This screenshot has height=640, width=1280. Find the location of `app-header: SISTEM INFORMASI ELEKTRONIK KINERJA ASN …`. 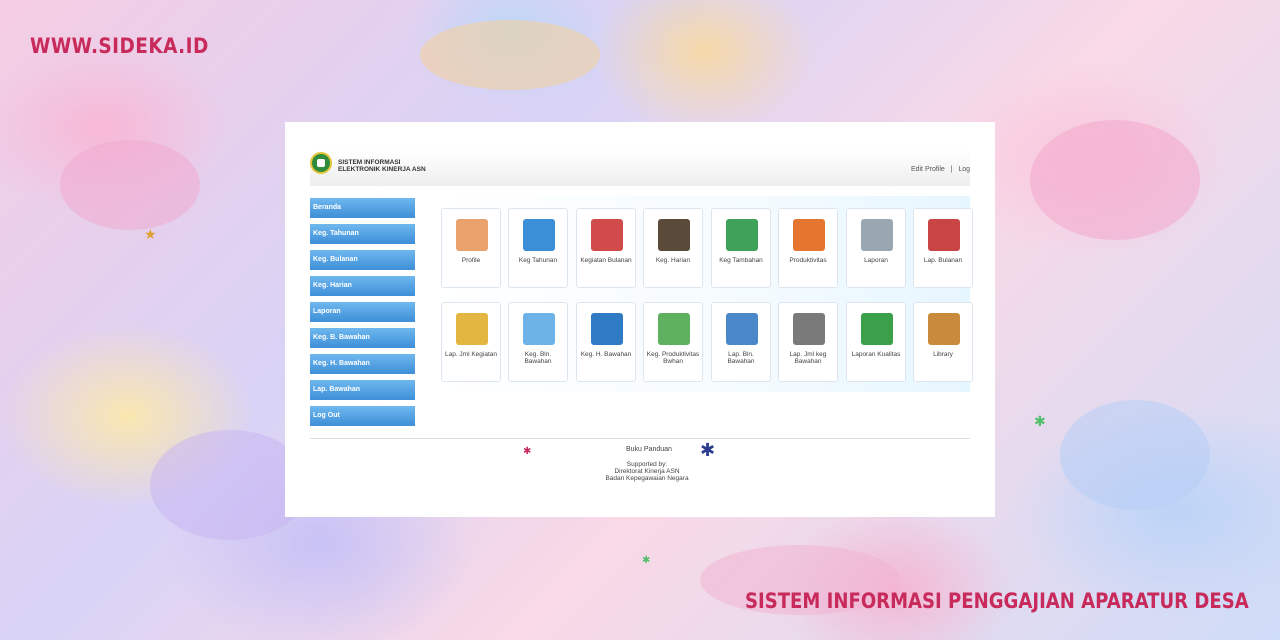

app-header: SISTEM INFORMASI ELEKTRONIK KINERJA ASN … is located at coordinates (640, 168).